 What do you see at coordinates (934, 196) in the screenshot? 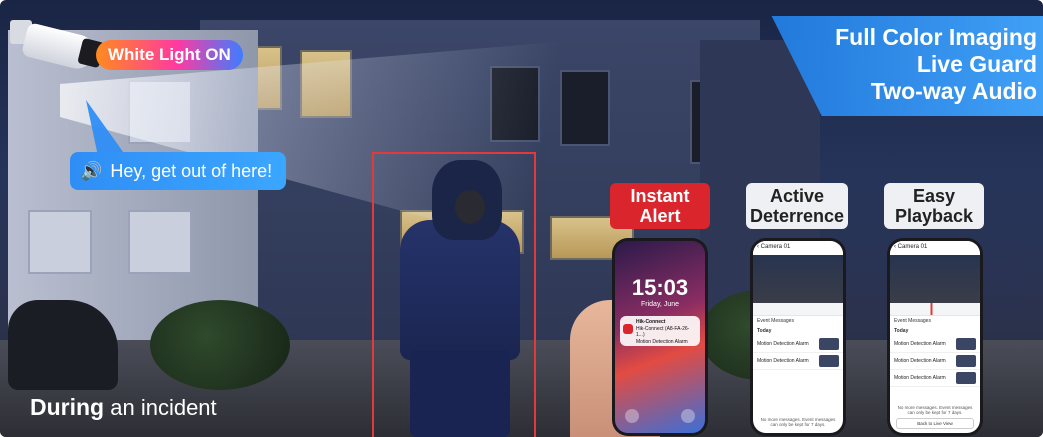
I see `tag-line: Easy` at bounding box center [934, 196].